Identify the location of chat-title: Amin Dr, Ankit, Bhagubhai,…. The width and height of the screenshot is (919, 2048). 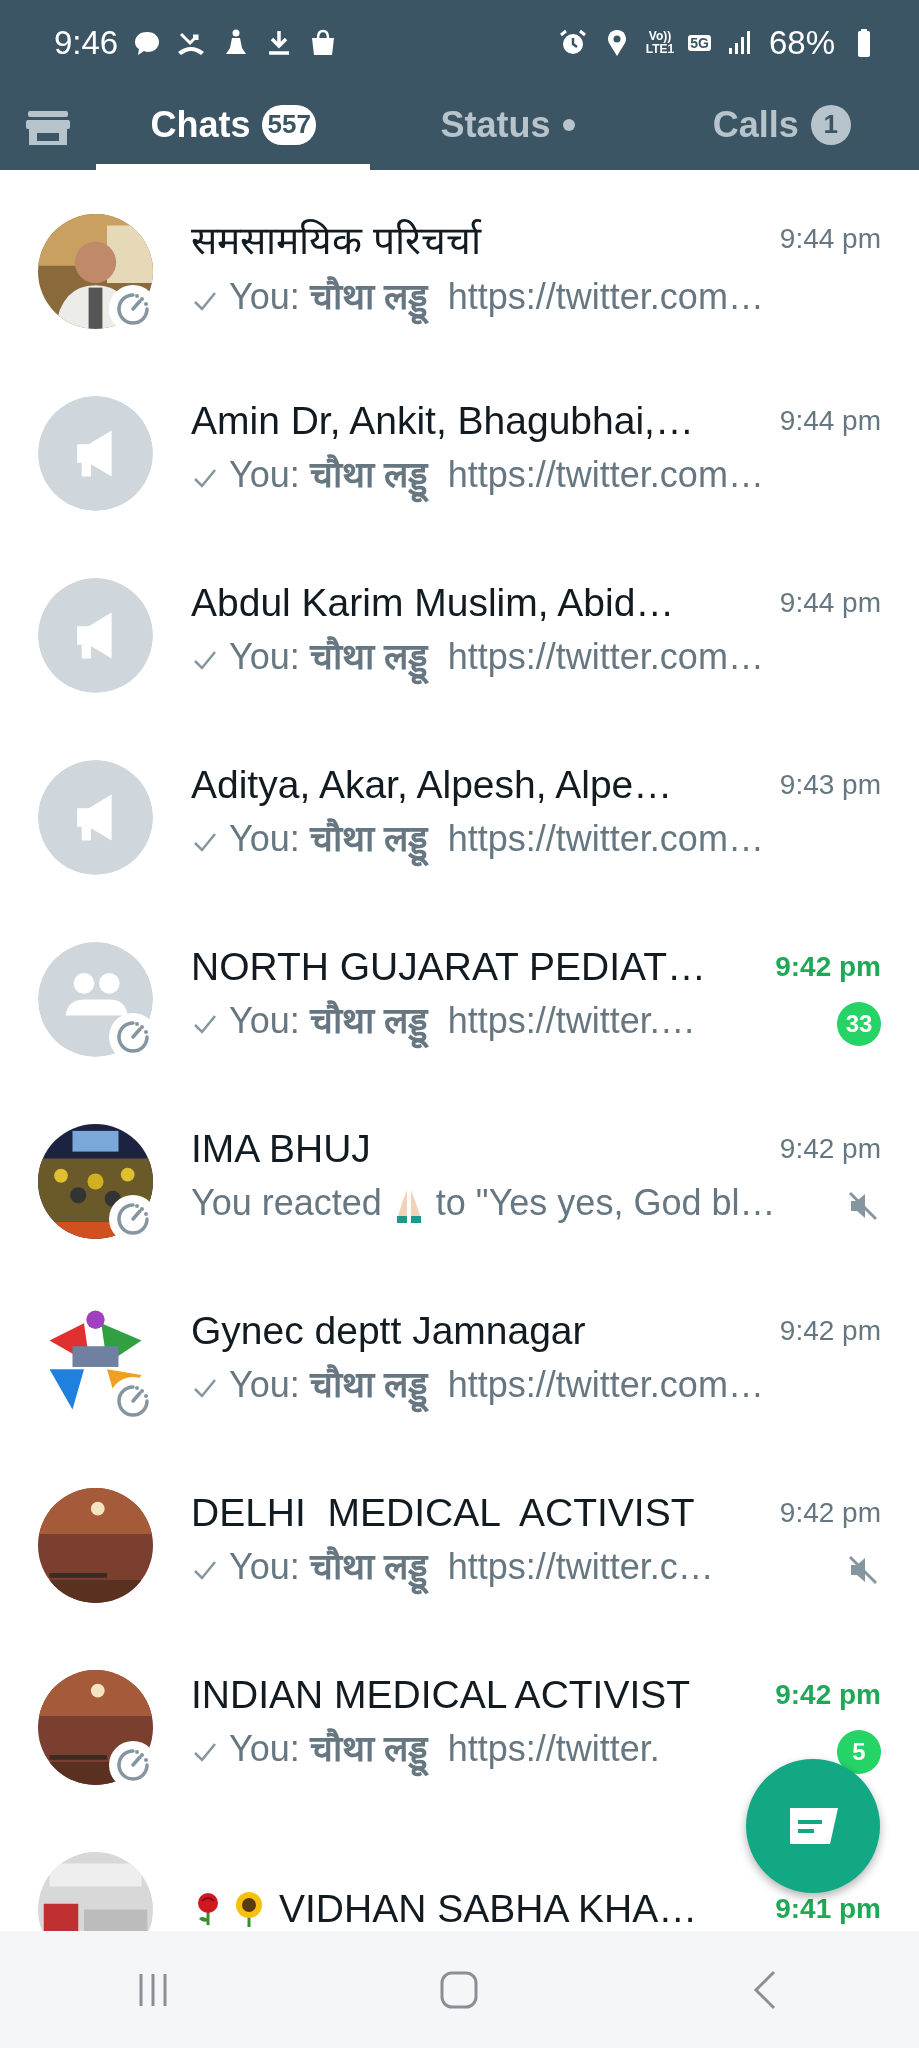
(443, 420).